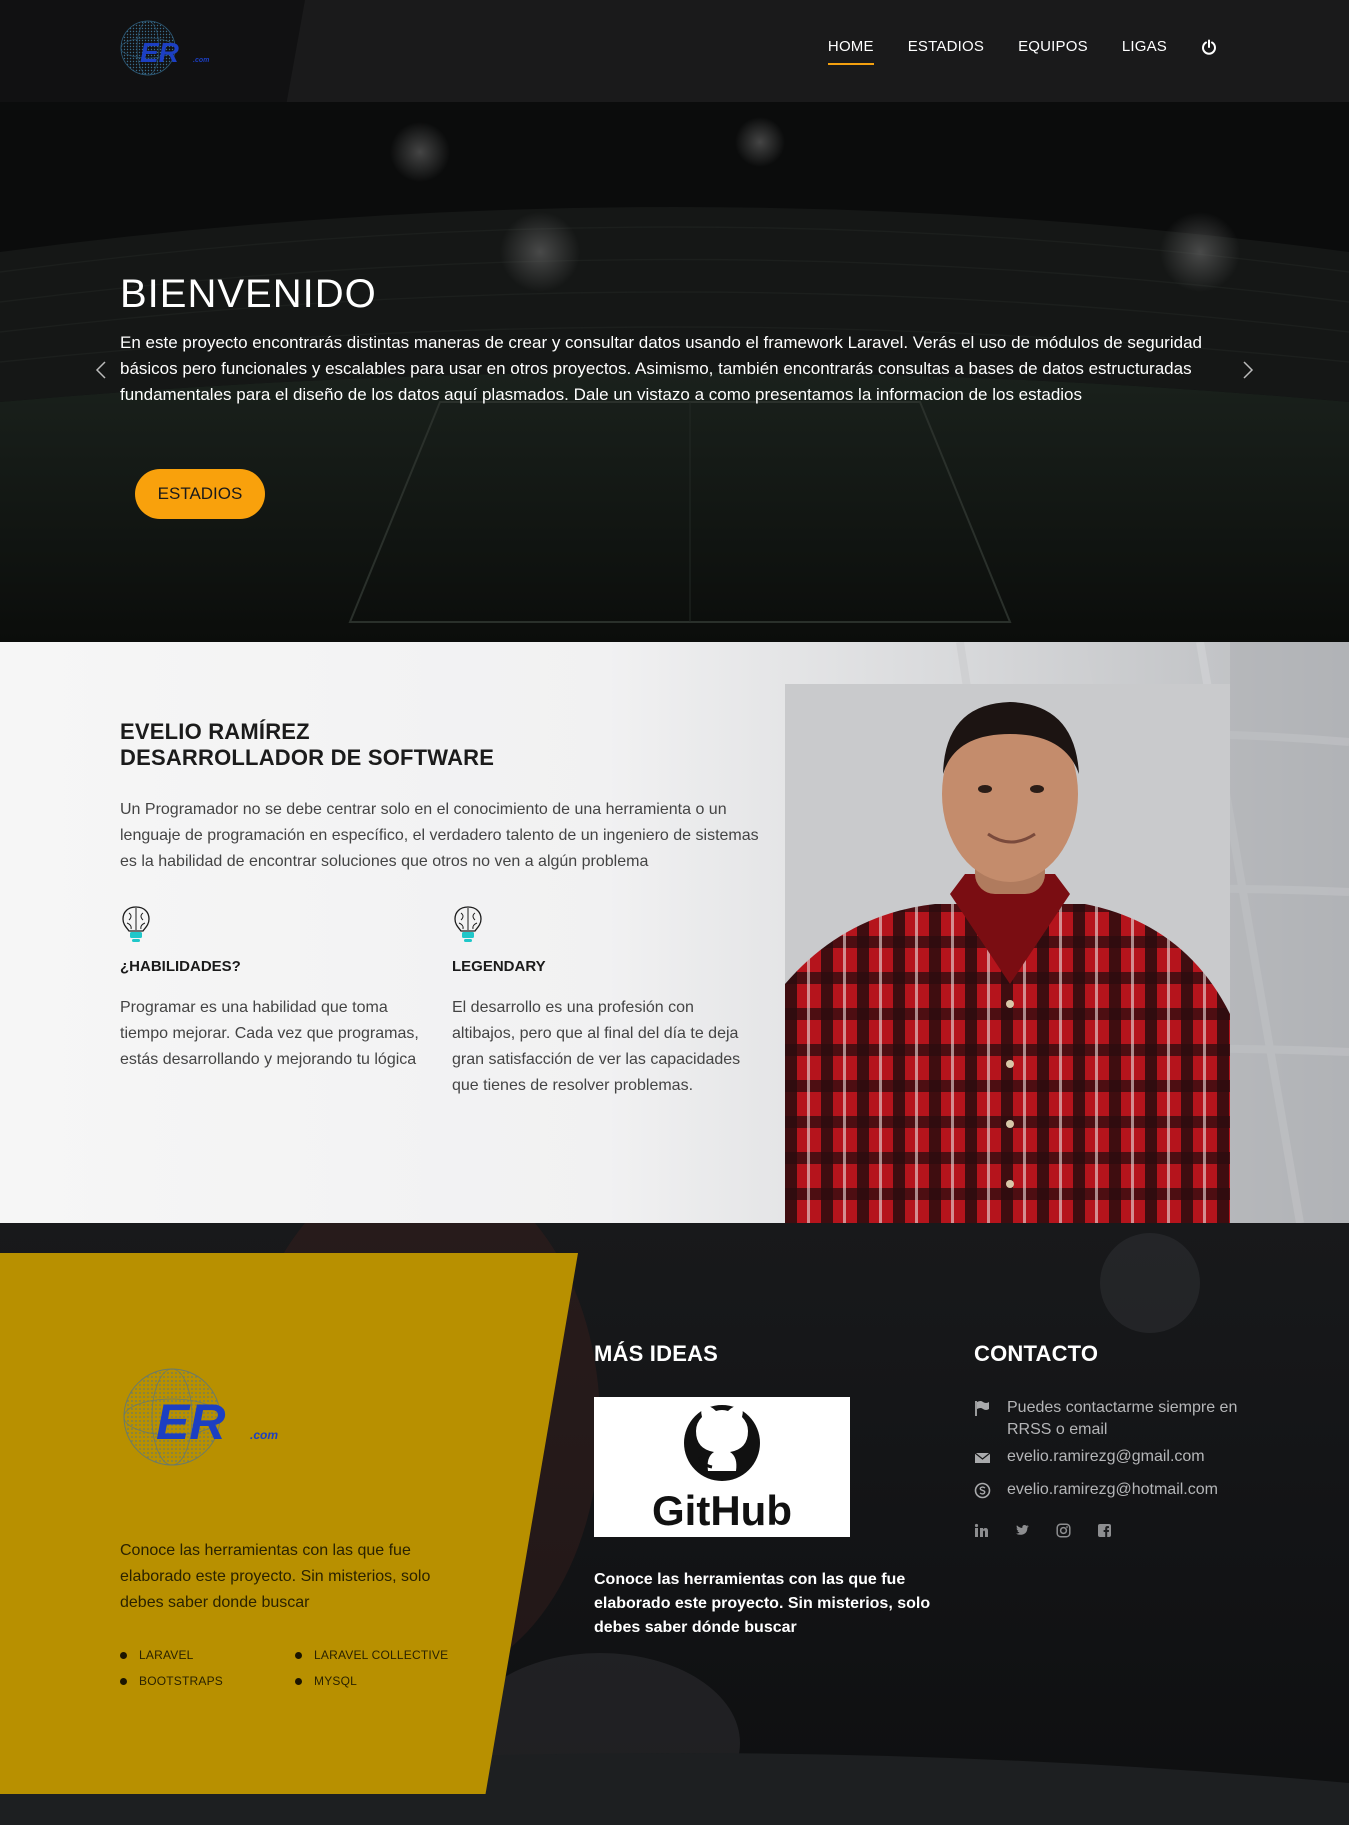 Image resolution: width=1349 pixels, height=1825 pixels. What do you see at coordinates (382, 1655) in the screenshot?
I see `tool-item: LARAVEL COLLECTIVE` at bounding box center [382, 1655].